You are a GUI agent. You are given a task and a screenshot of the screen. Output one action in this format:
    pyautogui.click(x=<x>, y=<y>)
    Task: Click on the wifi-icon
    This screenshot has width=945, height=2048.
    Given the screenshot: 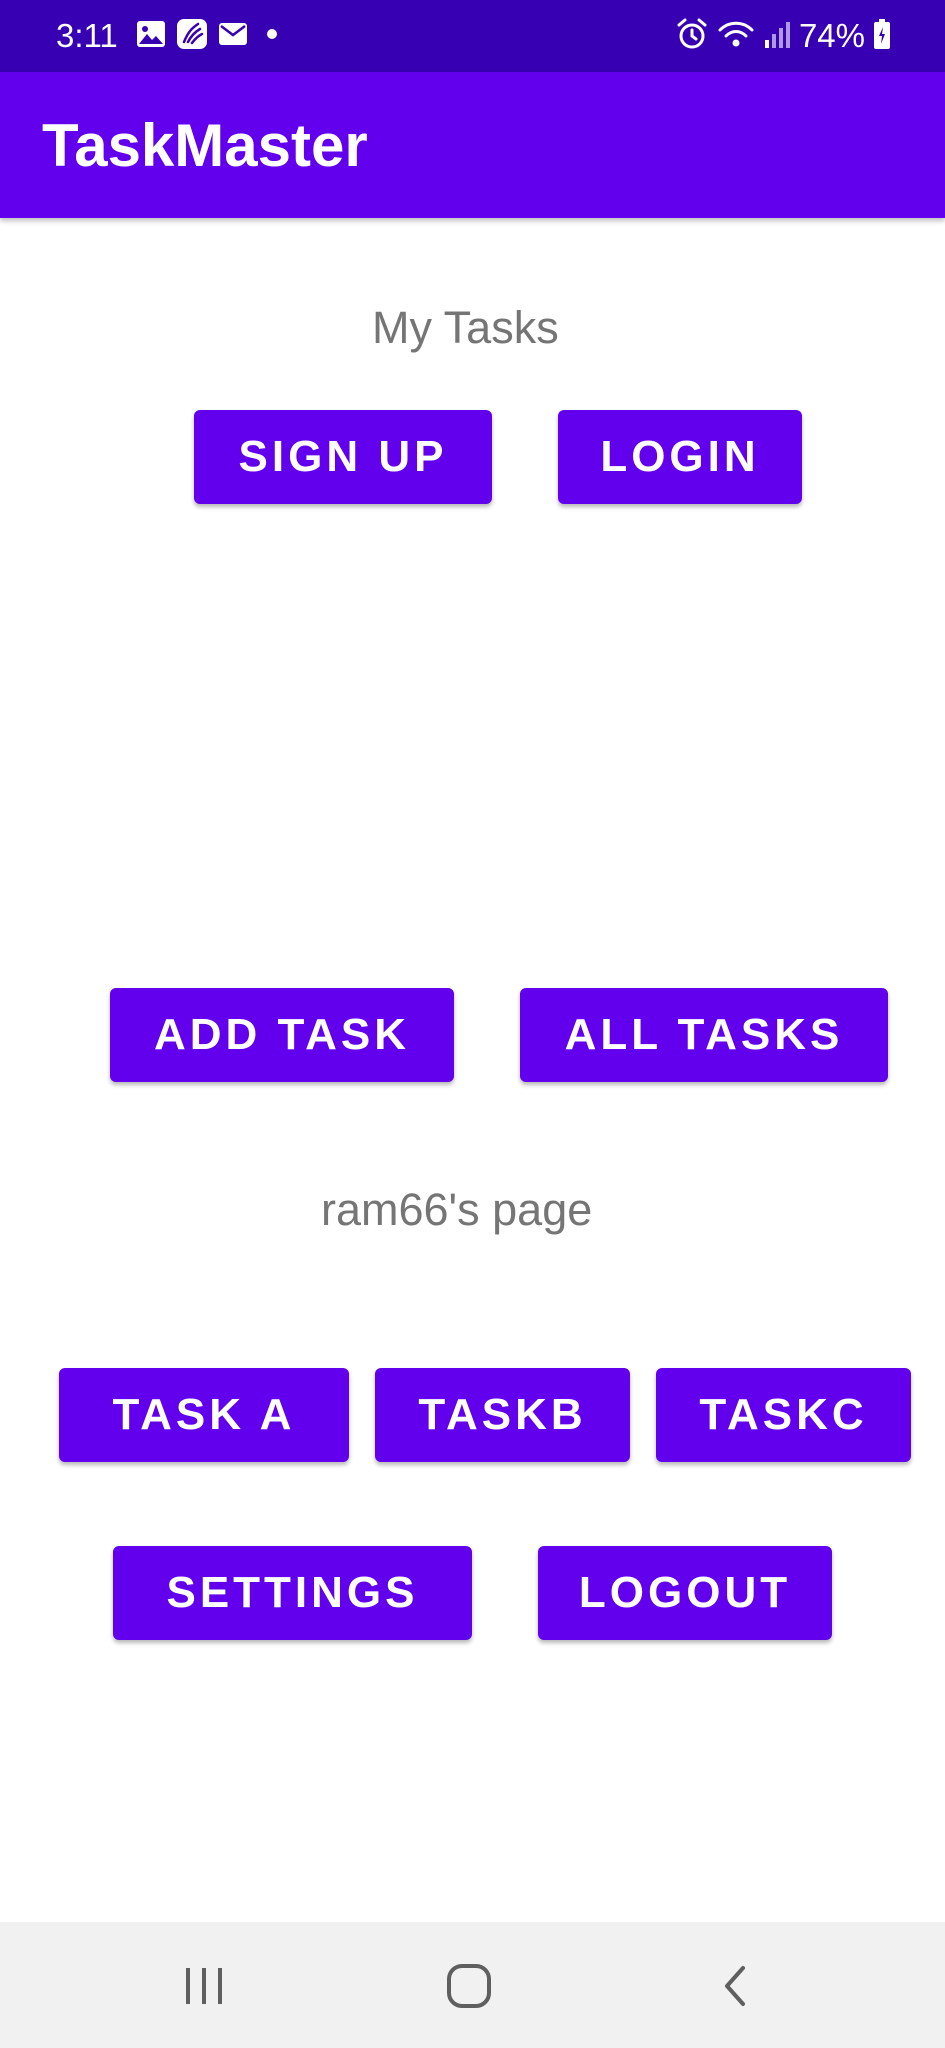 What is the action you would take?
    pyautogui.click(x=736, y=36)
    